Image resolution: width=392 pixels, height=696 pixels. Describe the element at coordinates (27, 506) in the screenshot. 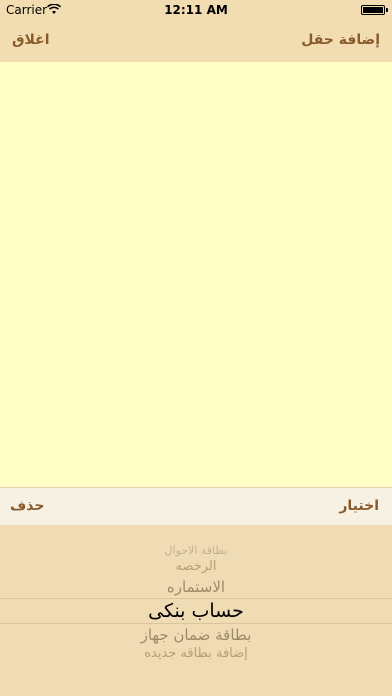

I see `delete-button: حذف` at that location.